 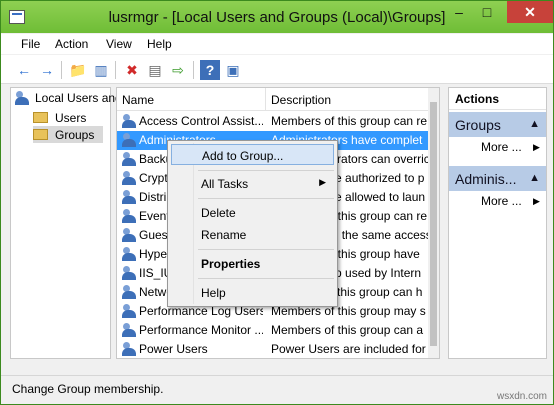 What do you see at coordinates (265, 99) in the screenshot?
I see `column-divider` at bounding box center [265, 99].